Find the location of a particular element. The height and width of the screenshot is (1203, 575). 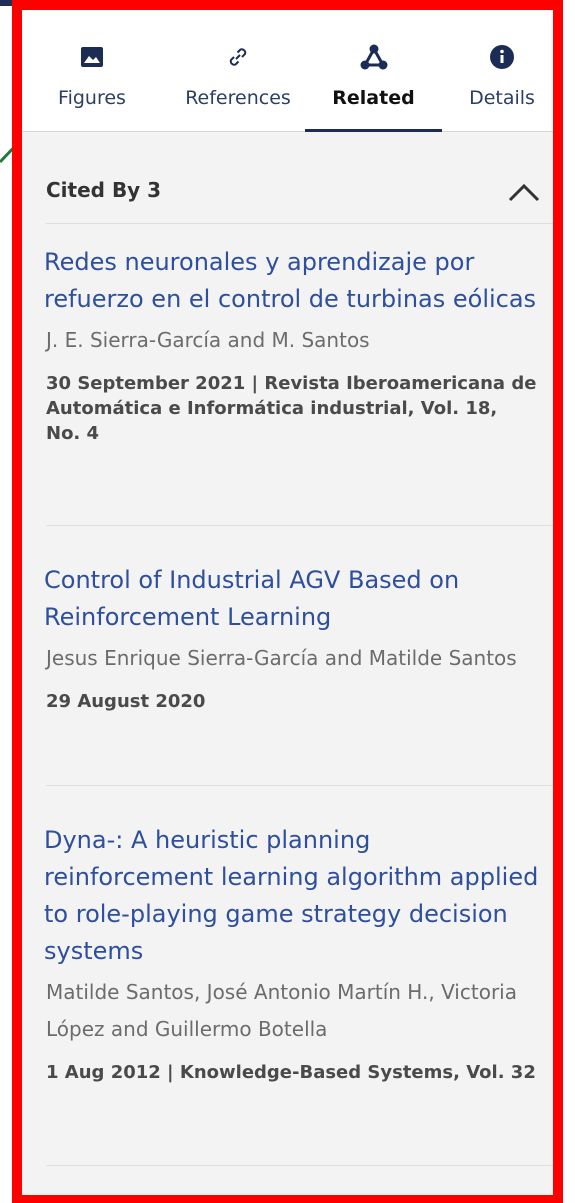

tab-label: Related is located at coordinates (373, 98).